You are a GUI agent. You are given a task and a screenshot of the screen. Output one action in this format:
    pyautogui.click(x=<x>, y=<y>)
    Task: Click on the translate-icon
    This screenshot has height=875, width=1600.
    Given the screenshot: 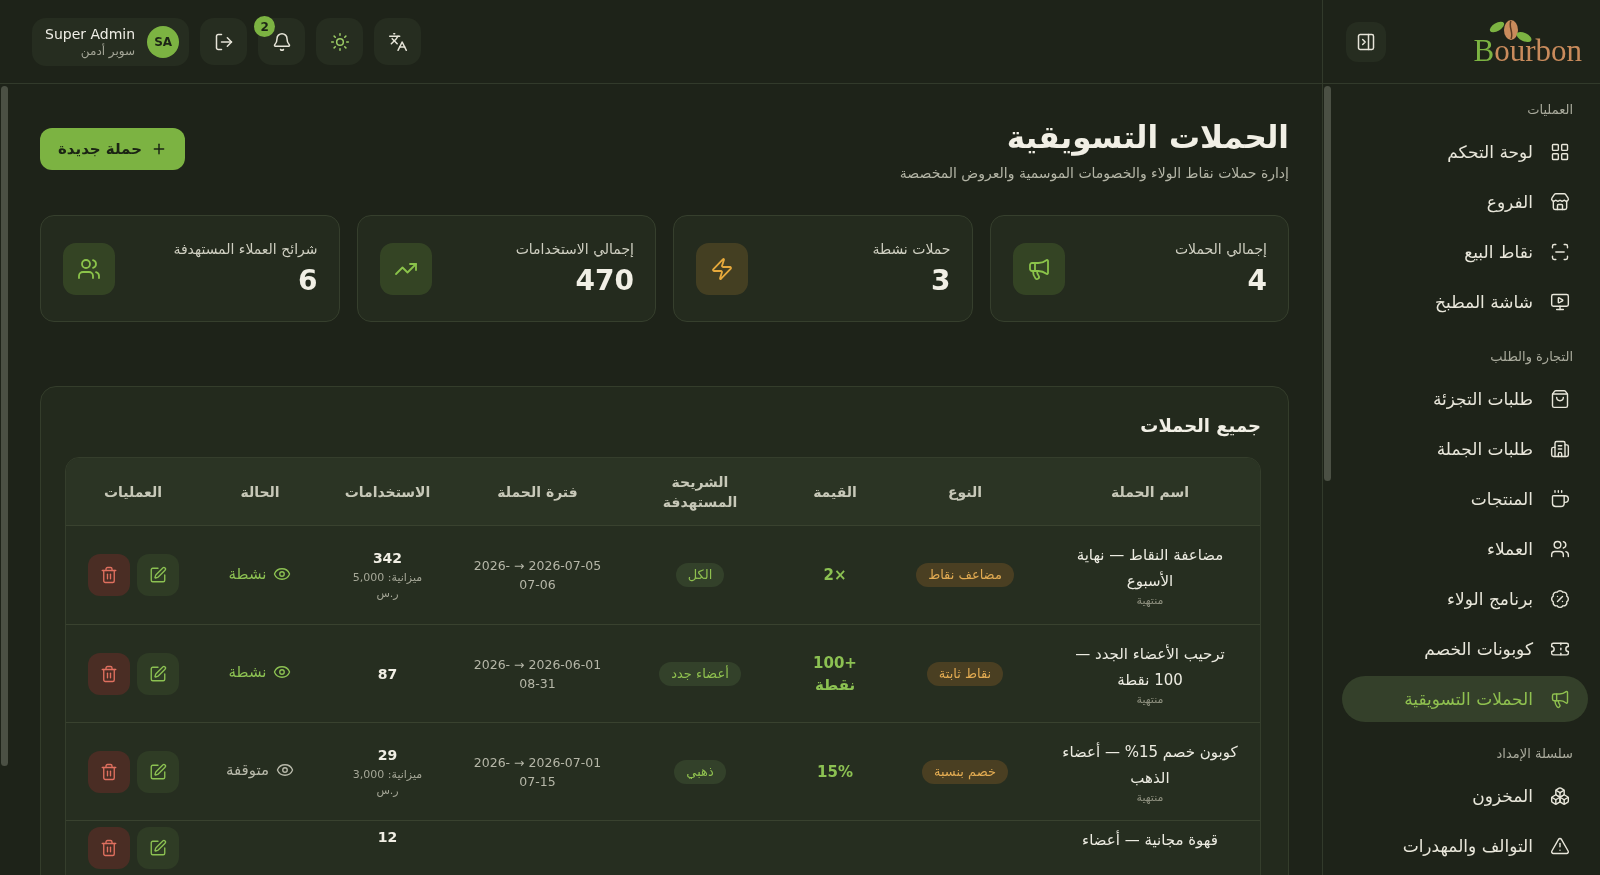 What is the action you would take?
    pyautogui.click(x=397, y=41)
    